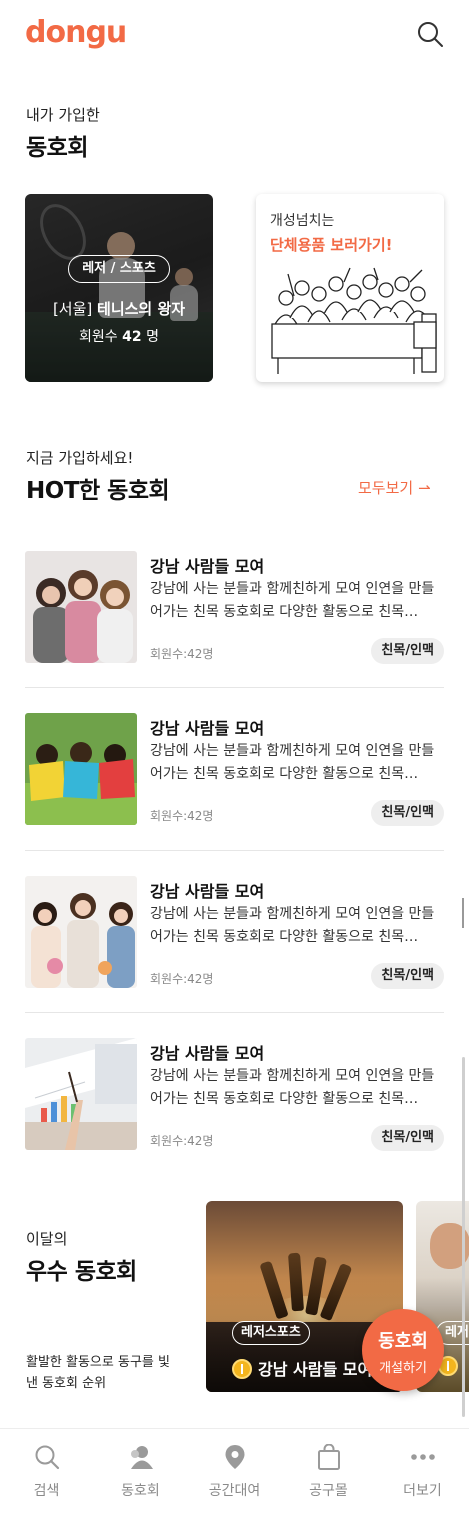 The image size is (469, 1517). I want to click on location-pin-icon, so click(235, 1457).